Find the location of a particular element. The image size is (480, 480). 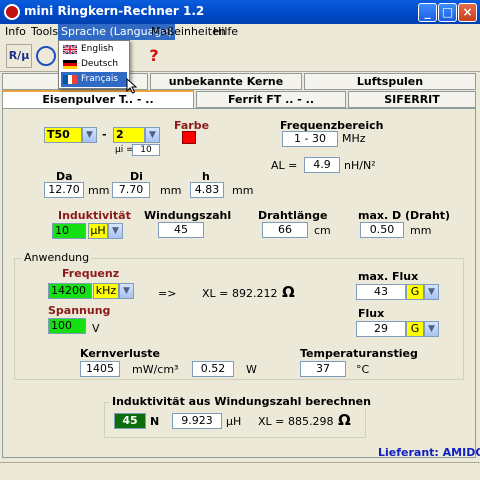

voltage-input: 100 is located at coordinates (67, 326).